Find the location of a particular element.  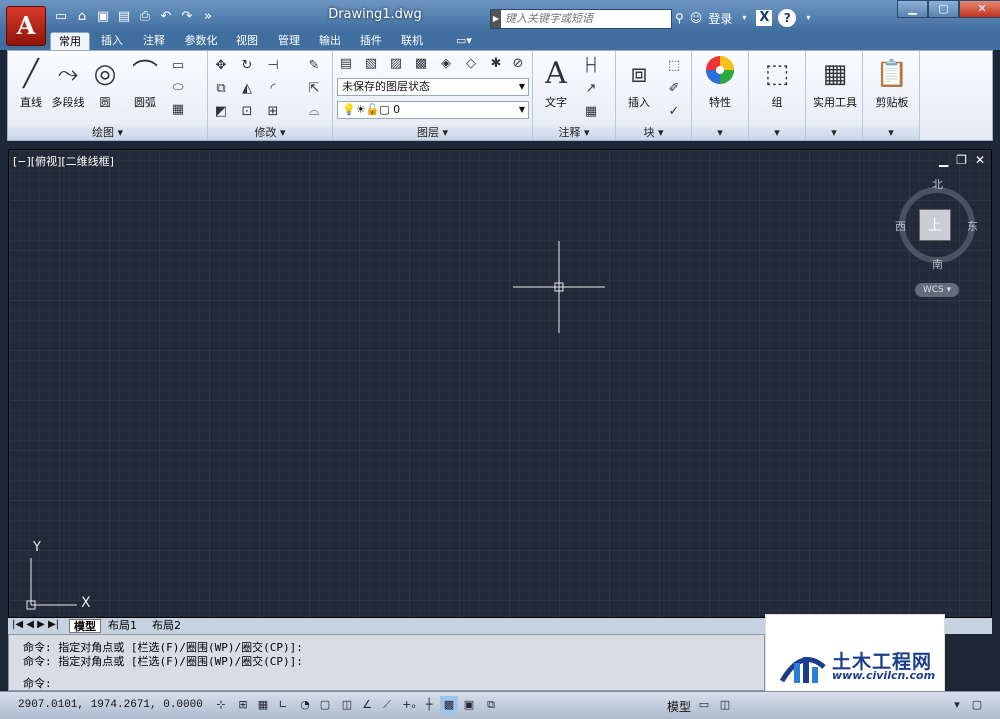

layer-state-dropdown: 未保存的图层状态 ▼ is located at coordinates (433, 87).